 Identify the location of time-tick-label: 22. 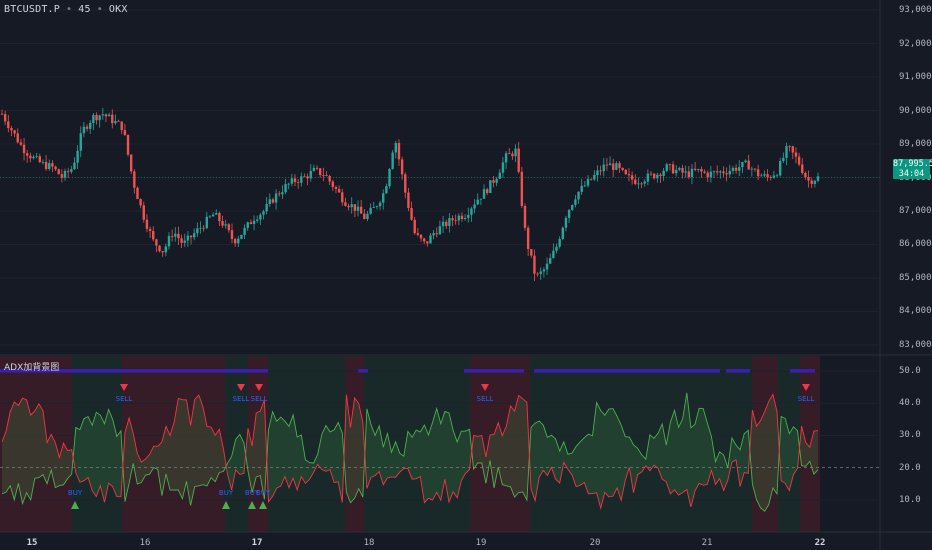
(820, 543).